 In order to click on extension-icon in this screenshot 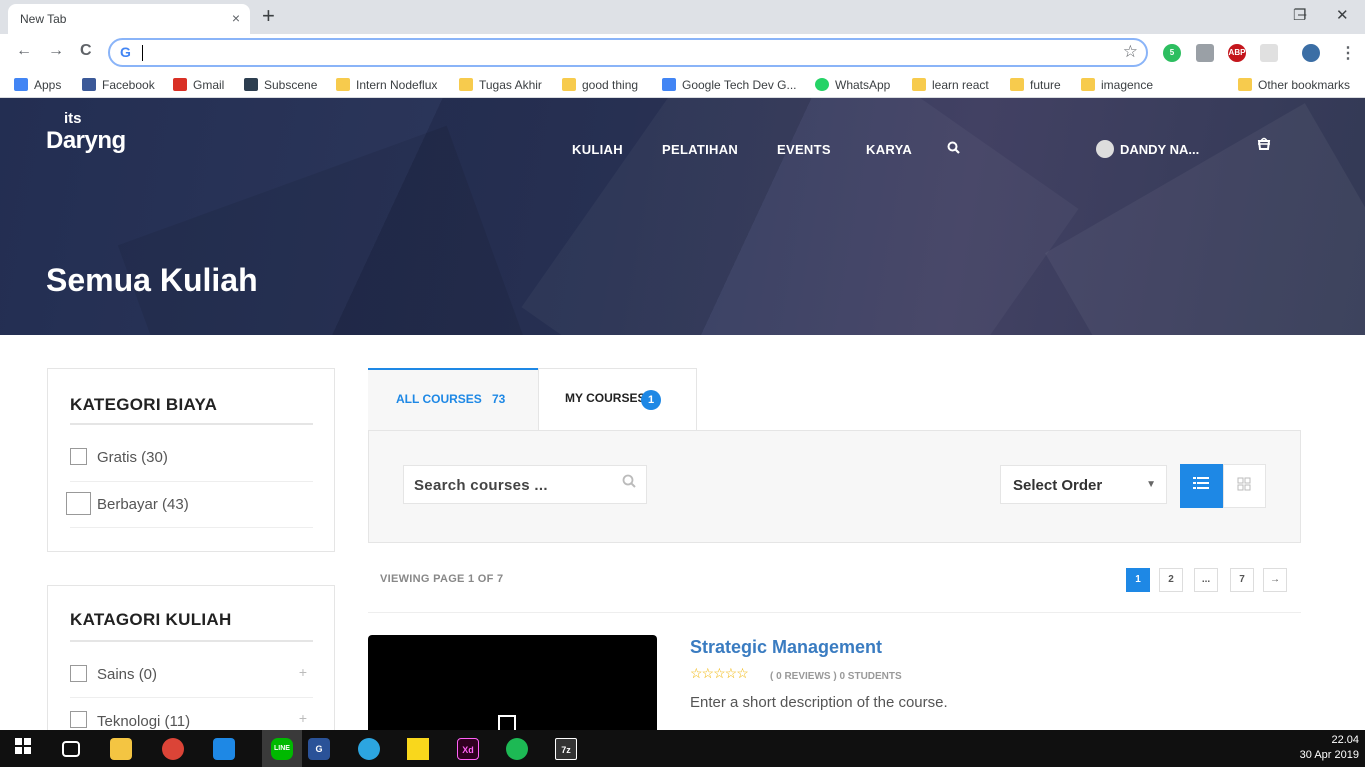, I will do `click(1269, 53)`.